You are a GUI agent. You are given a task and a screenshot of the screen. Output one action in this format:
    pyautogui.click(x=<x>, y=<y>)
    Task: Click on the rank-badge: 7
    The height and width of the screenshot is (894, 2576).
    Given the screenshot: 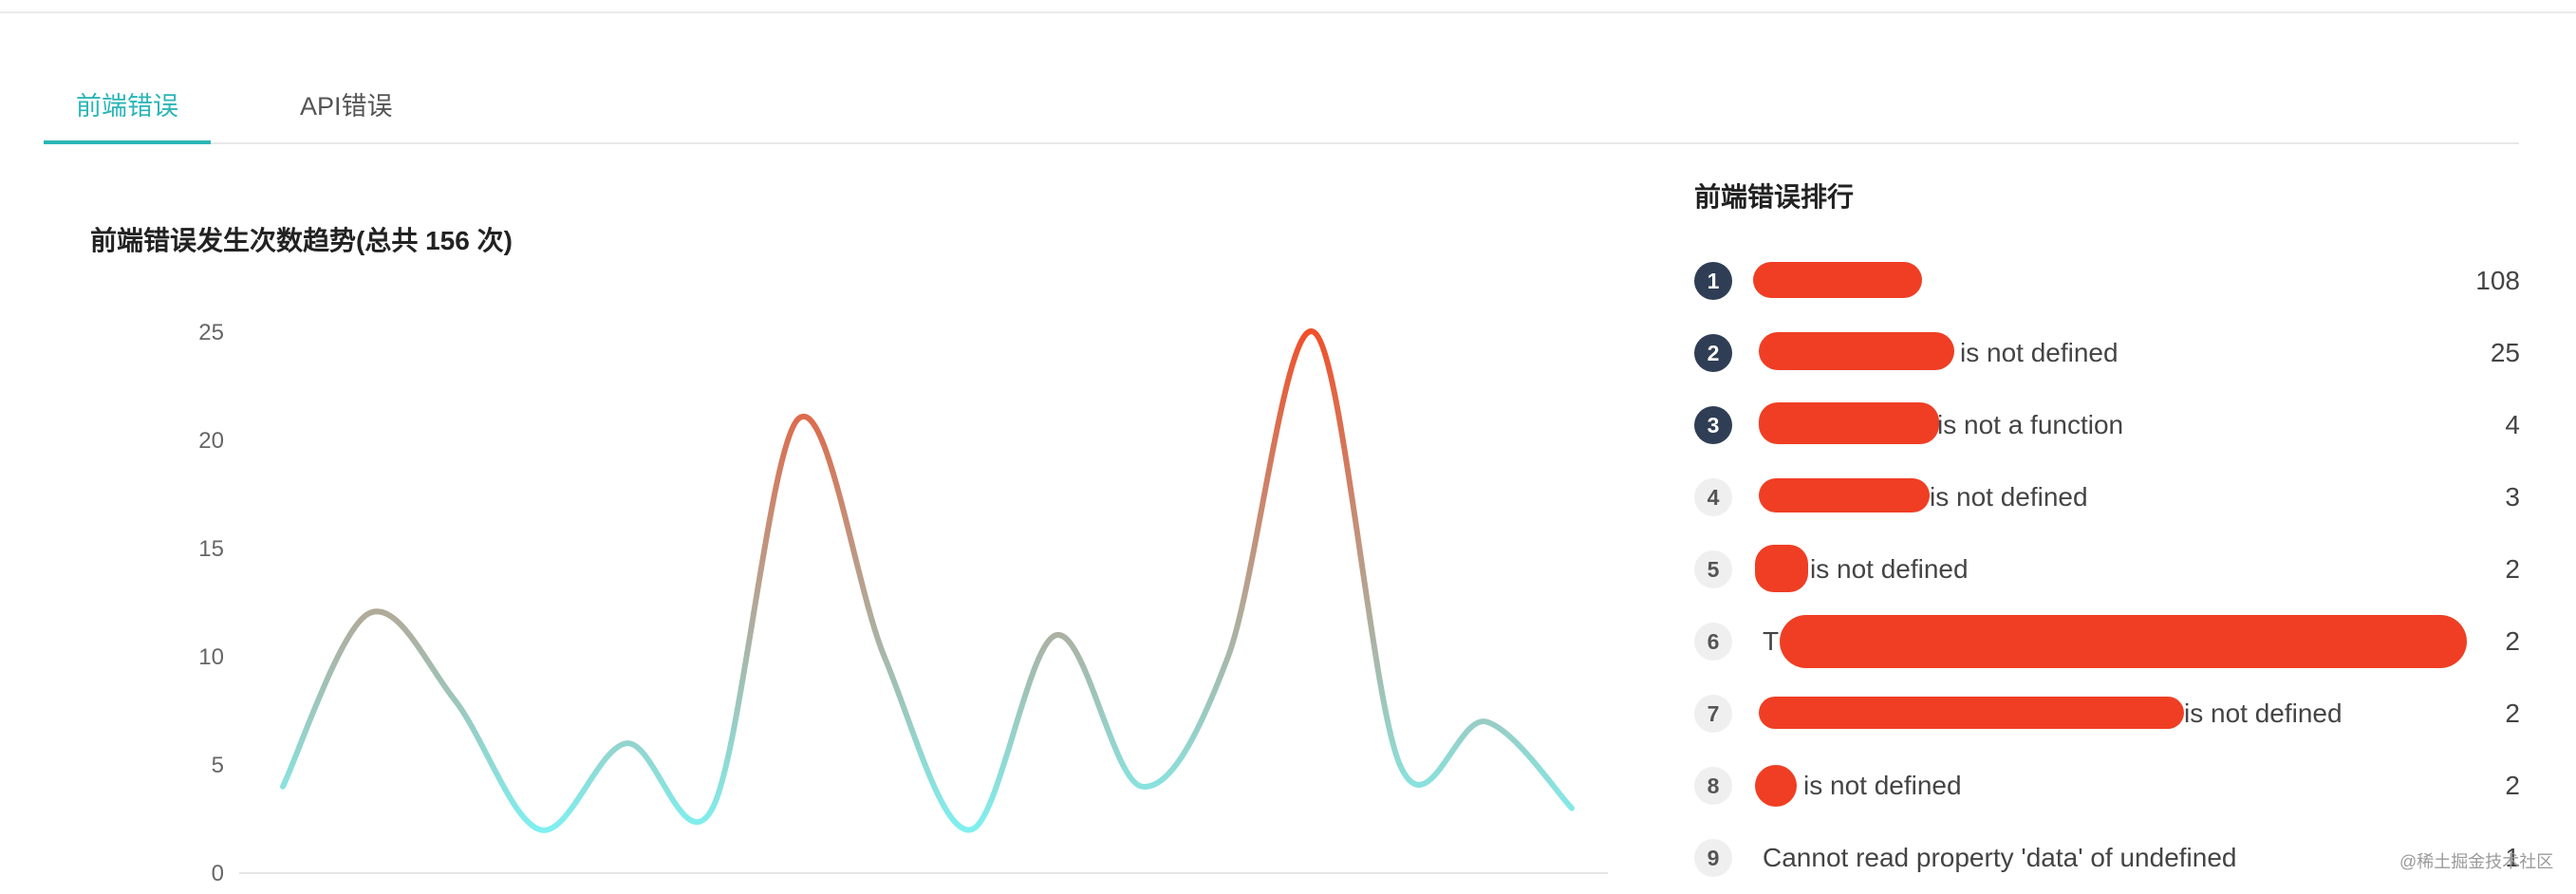 What is the action you would take?
    pyautogui.click(x=1713, y=714)
    